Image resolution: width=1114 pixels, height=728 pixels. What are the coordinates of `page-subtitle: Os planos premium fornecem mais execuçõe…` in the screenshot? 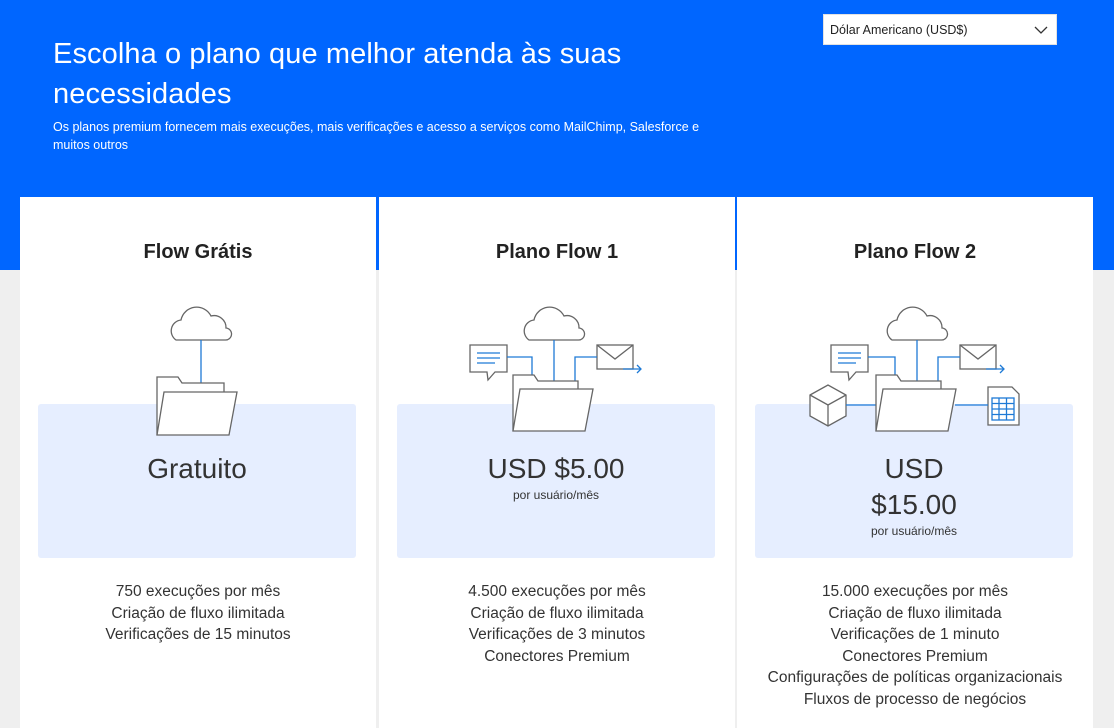 It's located at (376, 136).